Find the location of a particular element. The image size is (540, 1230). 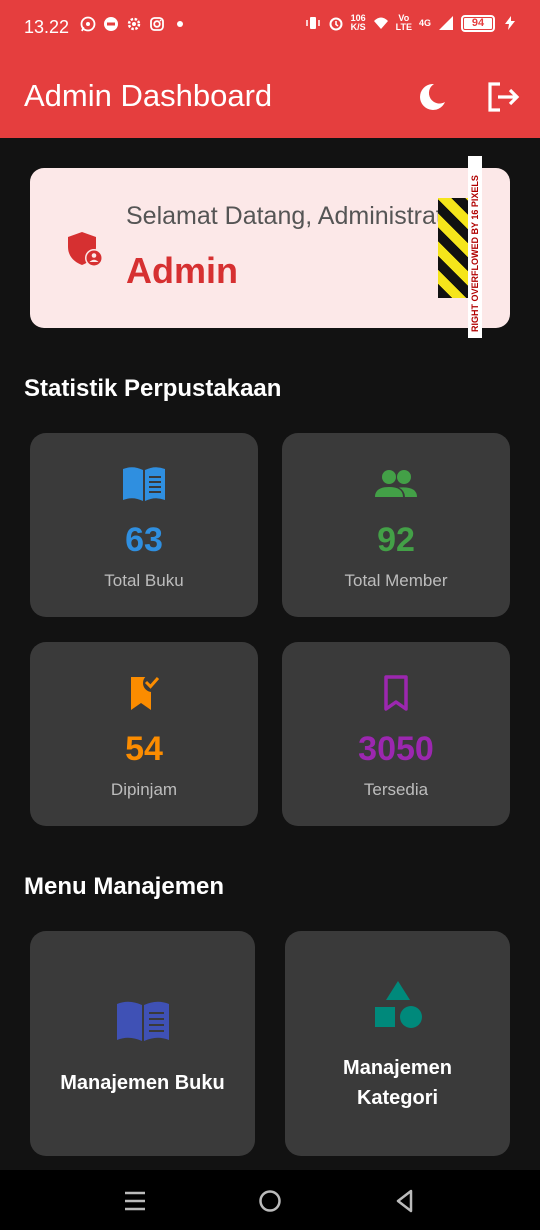

overflow-text: RIGHT OVERFLOWED BY 16 PIXELS is located at coordinates (475, 253).